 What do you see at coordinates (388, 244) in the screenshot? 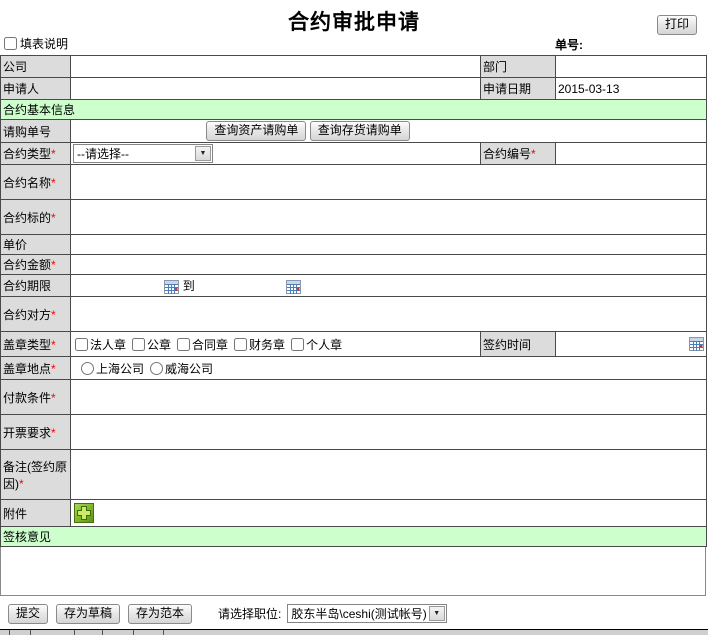
I see `unit-price-input` at bounding box center [388, 244].